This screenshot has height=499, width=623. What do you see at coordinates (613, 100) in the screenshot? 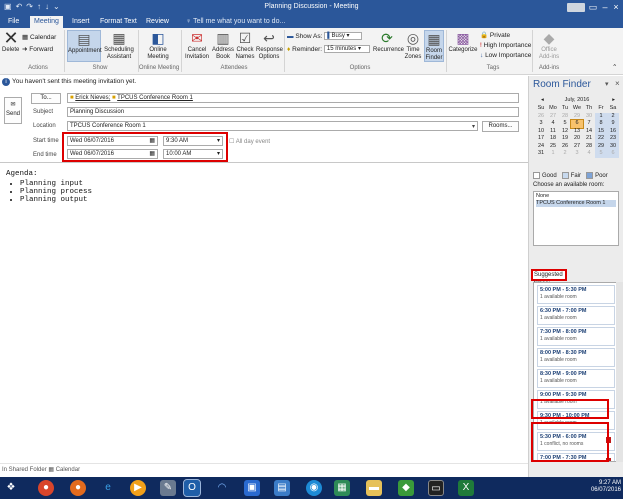
I see `next-month-icon: ▸` at bounding box center [613, 100].